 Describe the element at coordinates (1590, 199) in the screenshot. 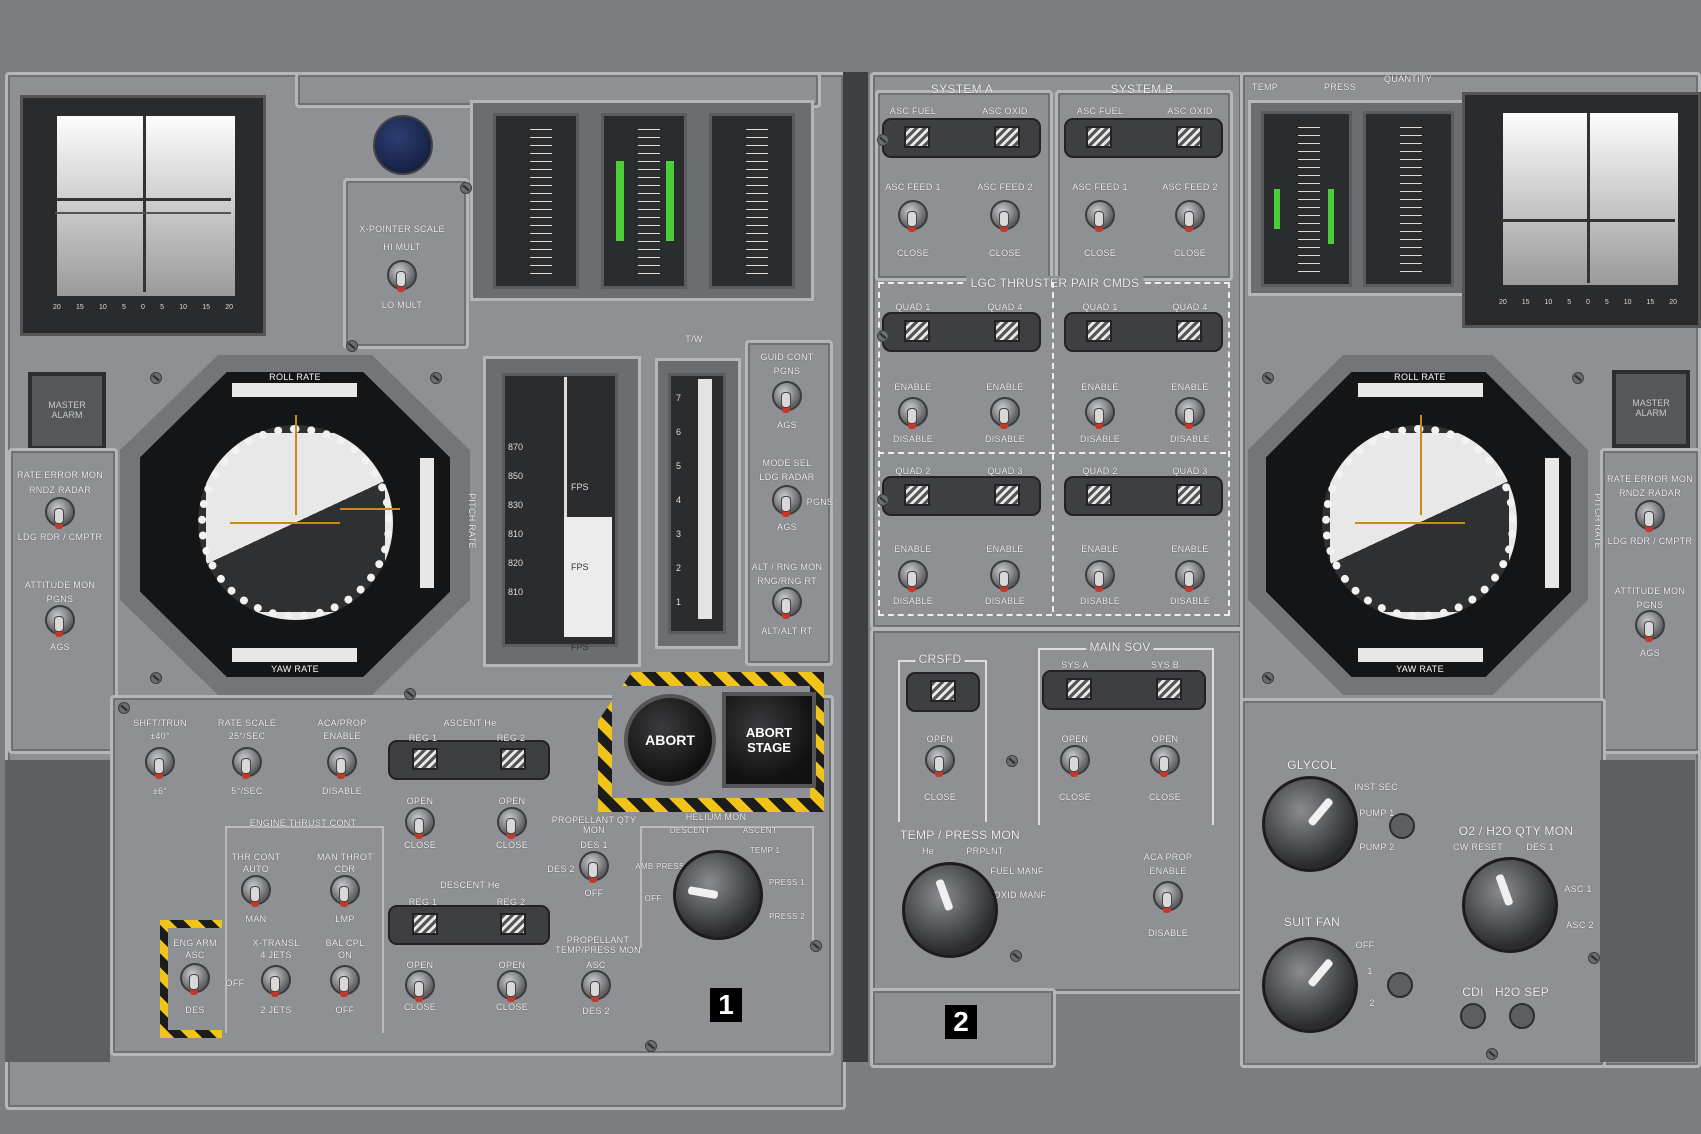

I see `x-pointer-screen` at that location.